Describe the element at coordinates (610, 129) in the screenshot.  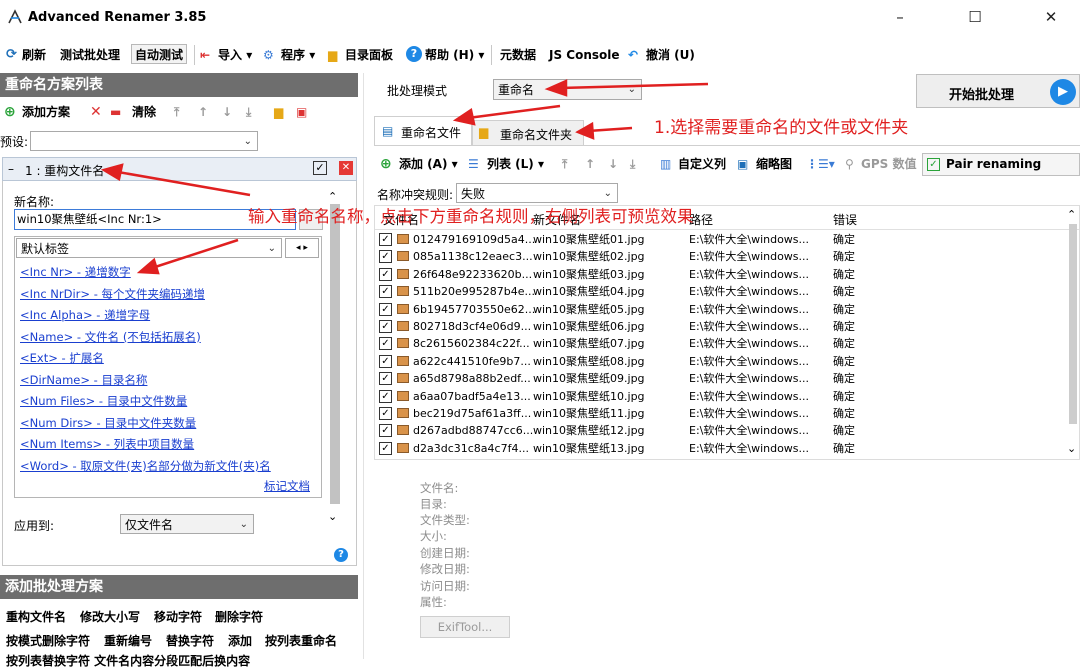
I see `annotation-arrow-folders` at that location.